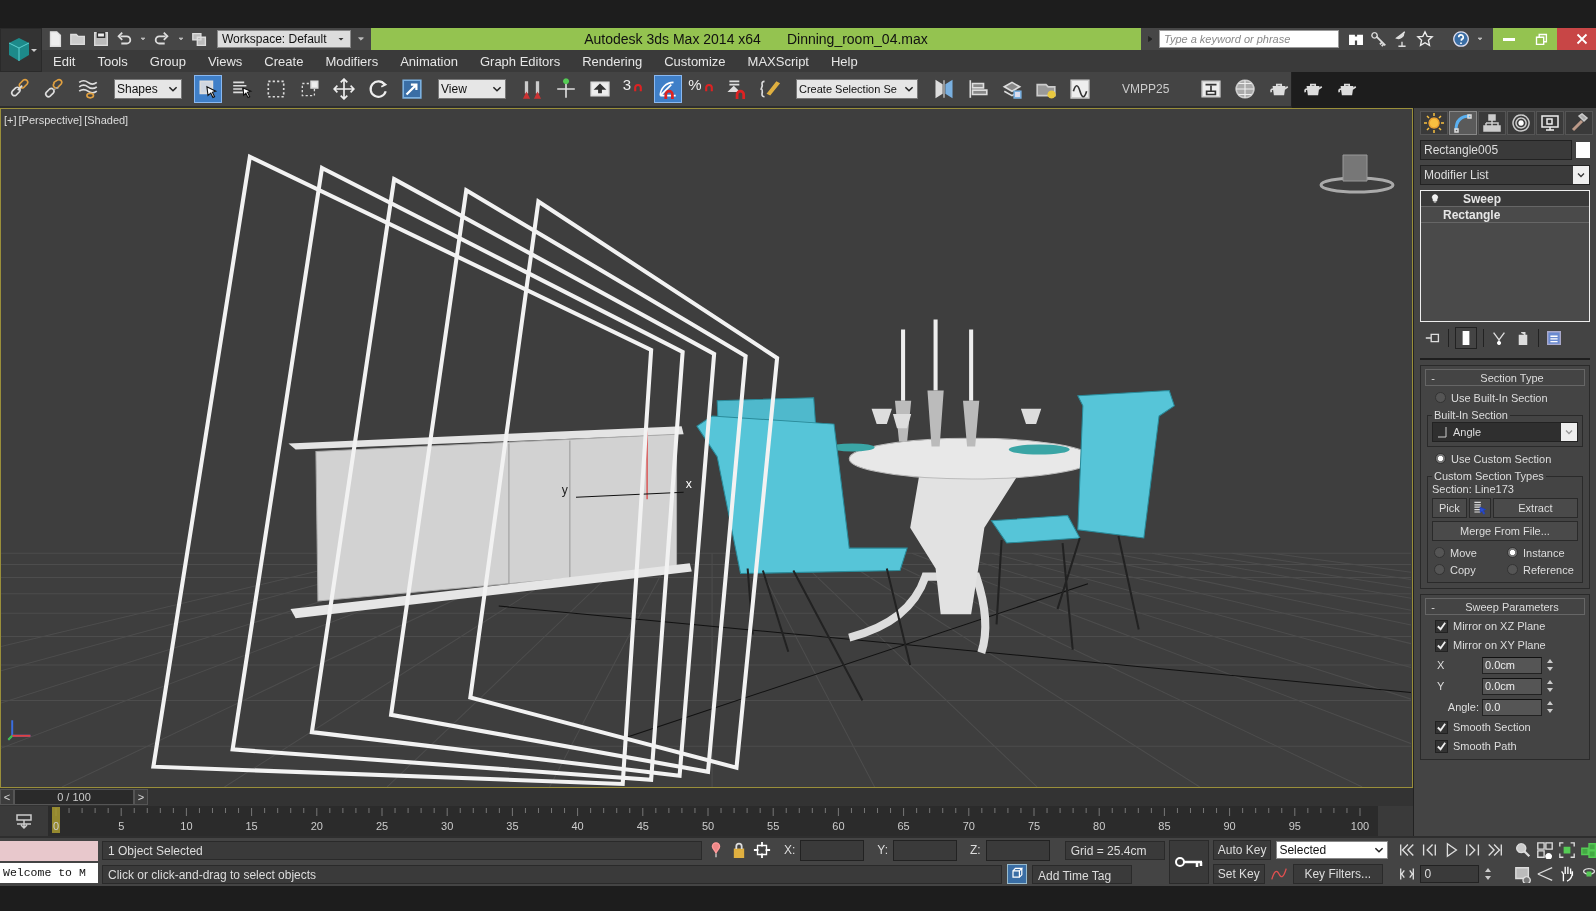 The image size is (1596, 911). I want to click on color-swatch, so click(1583, 150).